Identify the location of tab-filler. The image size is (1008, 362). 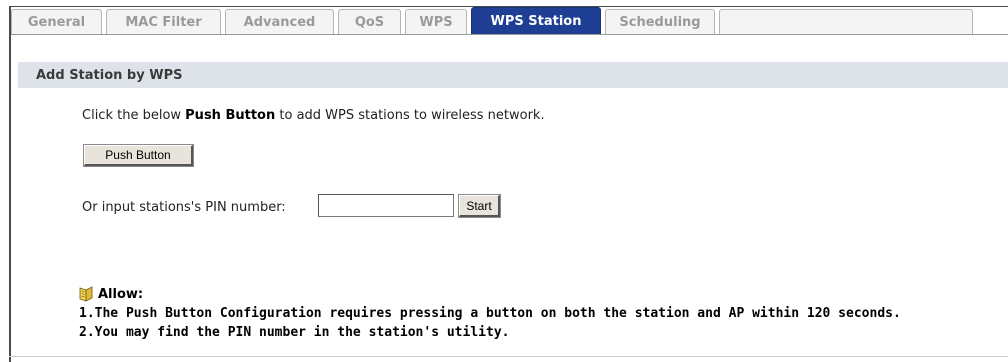
(846, 22).